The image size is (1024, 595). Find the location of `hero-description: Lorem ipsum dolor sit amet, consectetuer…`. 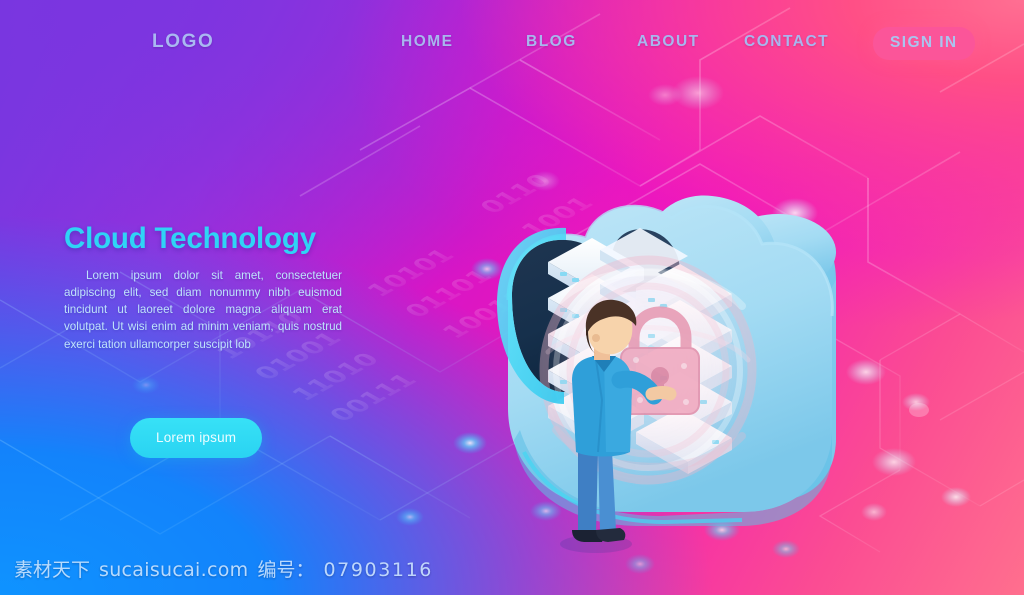

hero-description: Lorem ipsum dolor sit amet, consectetuer… is located at coordinates (203, 309).